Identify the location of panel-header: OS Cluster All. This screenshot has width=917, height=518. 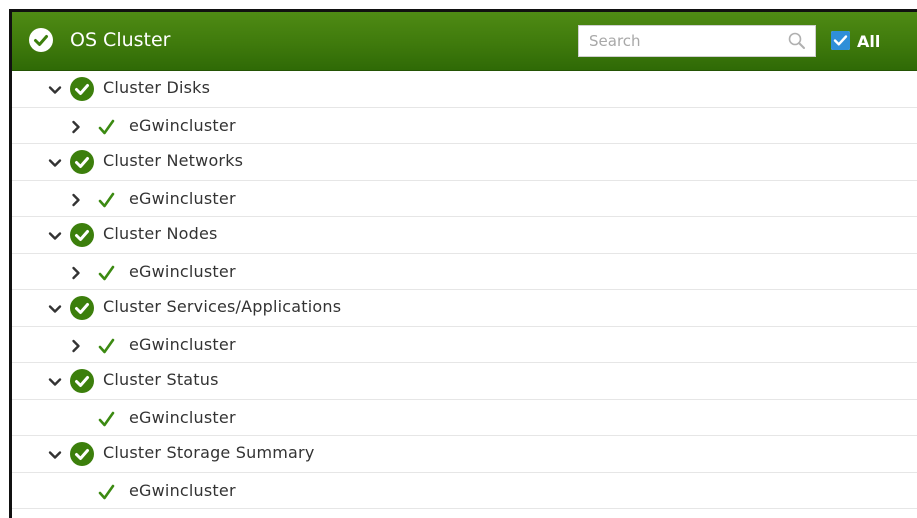
(464, 41).